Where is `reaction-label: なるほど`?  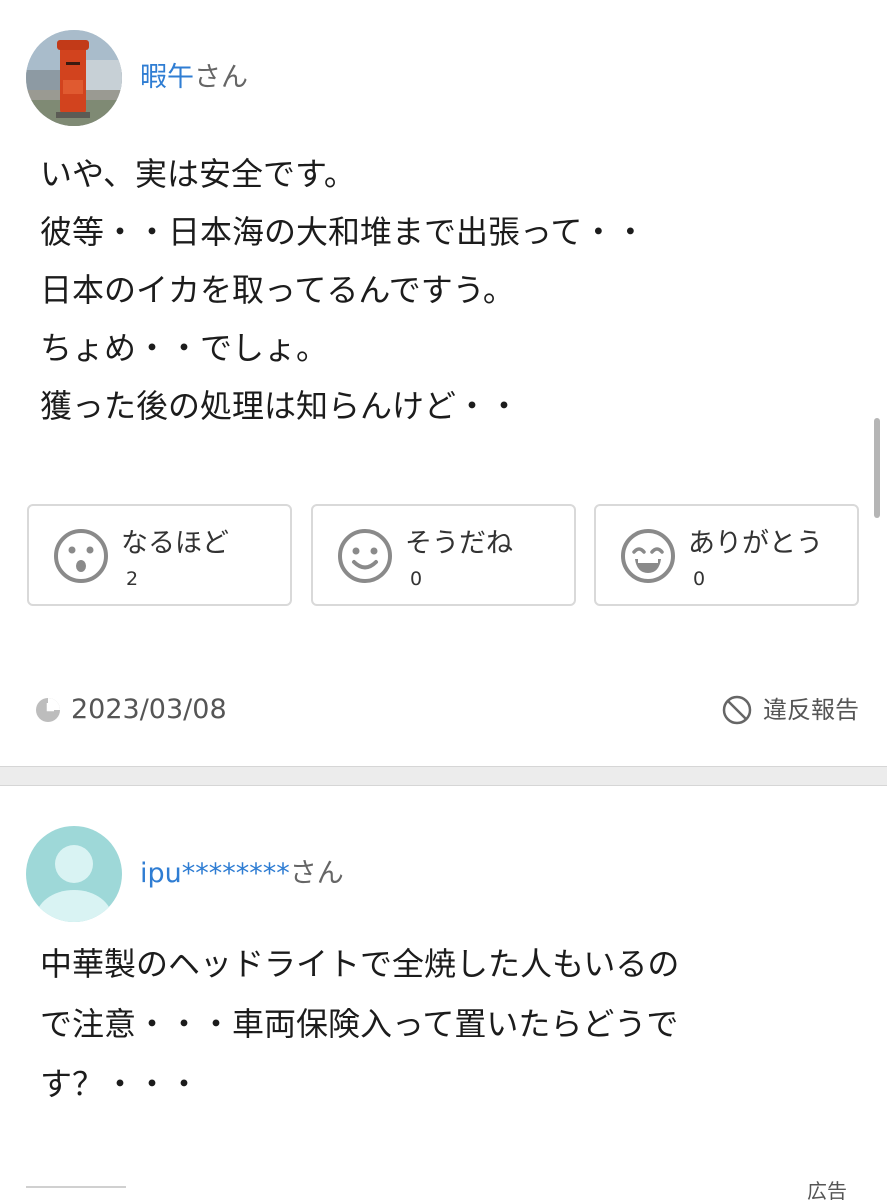
reaction-label: なるほど is located at coordinates (175, 543).